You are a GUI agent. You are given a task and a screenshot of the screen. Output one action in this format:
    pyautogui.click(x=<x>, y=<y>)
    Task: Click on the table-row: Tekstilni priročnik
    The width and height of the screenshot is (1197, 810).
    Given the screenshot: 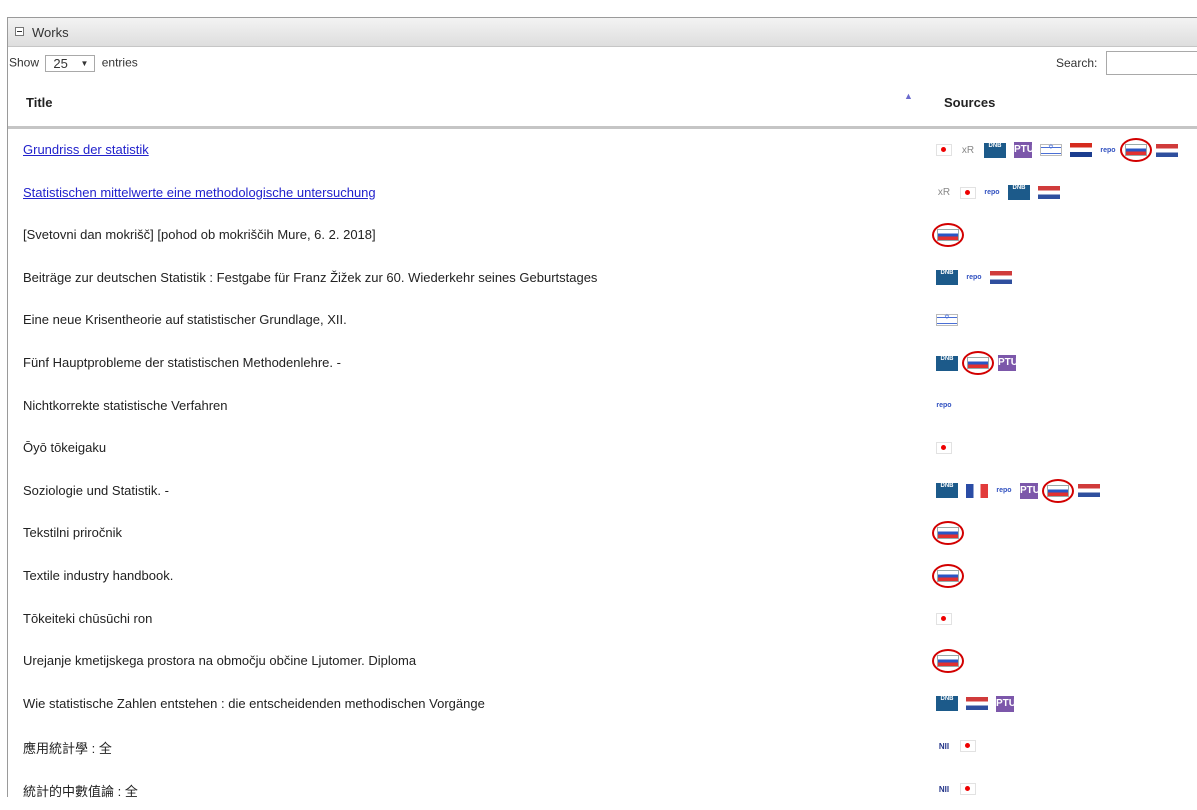 What is the action you would take?
    pyautogui.click(x=602, y=533)
    